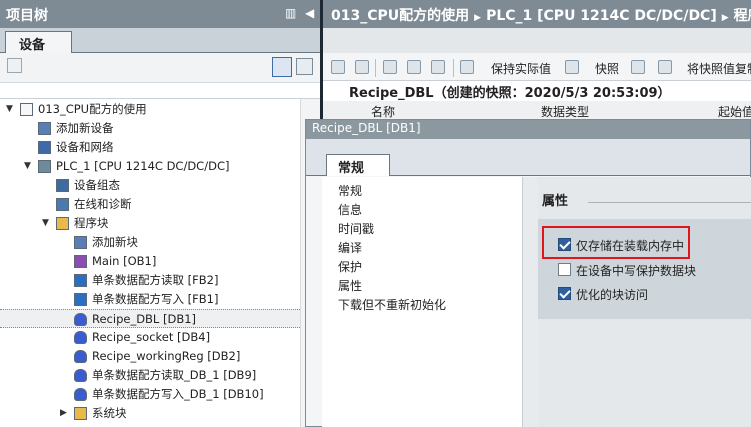 This screenshot has width=751, height=427. What do you see at coordinates (161, 14) in the screenshot?
I see `project-tree-title-bar: 项目树 ▥ ◀` at bounding box center [161, 14].